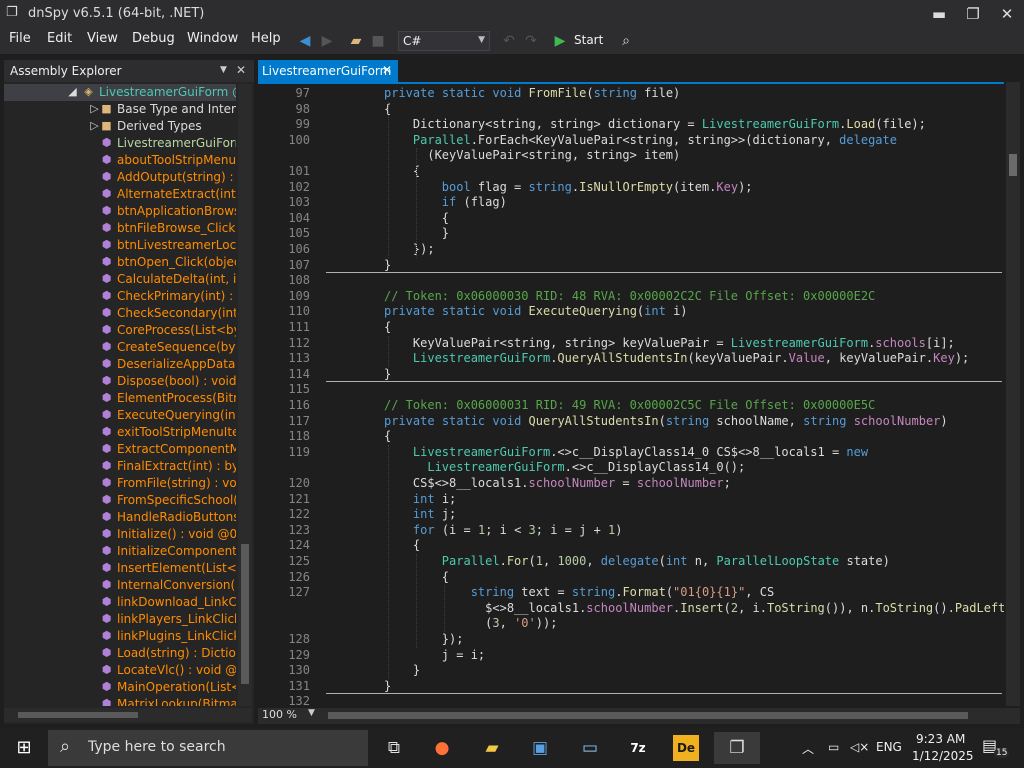  Describe the element at coordinates (120, 143) in the screenshot. I see `tree-item: ⬢ LivestreamerGuiForm` at that location.